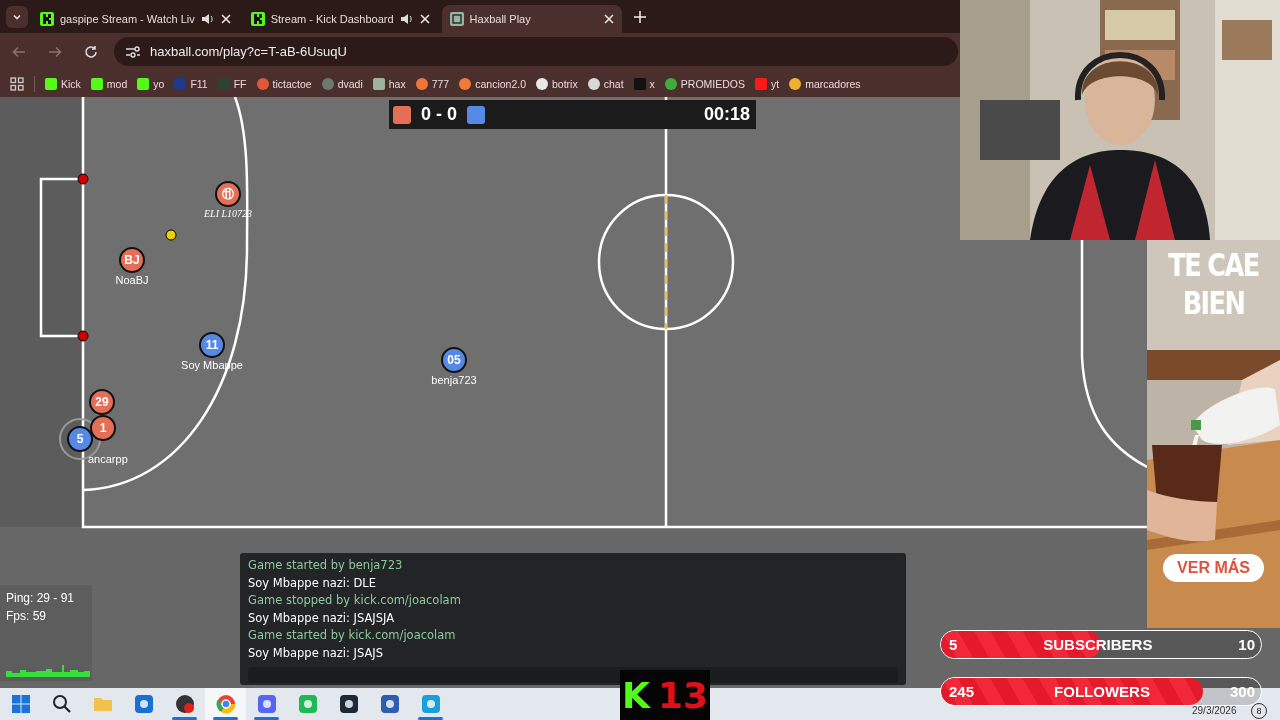 This screenshot has height=720, width=1280. I want to click on bookmark: mod, so click(109, 83).